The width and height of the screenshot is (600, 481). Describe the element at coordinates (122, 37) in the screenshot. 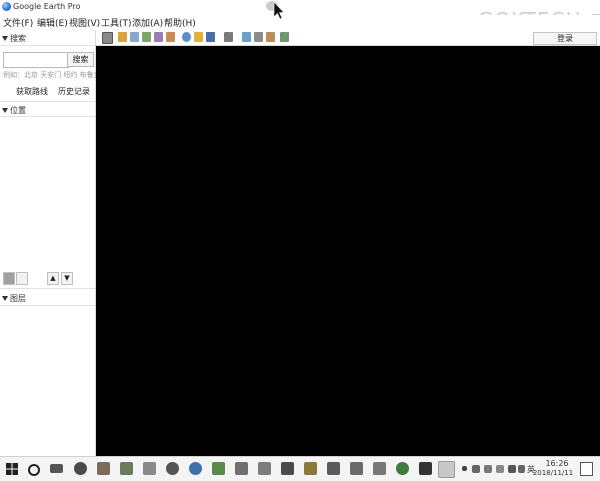

I see `placemark-icon` at that location.